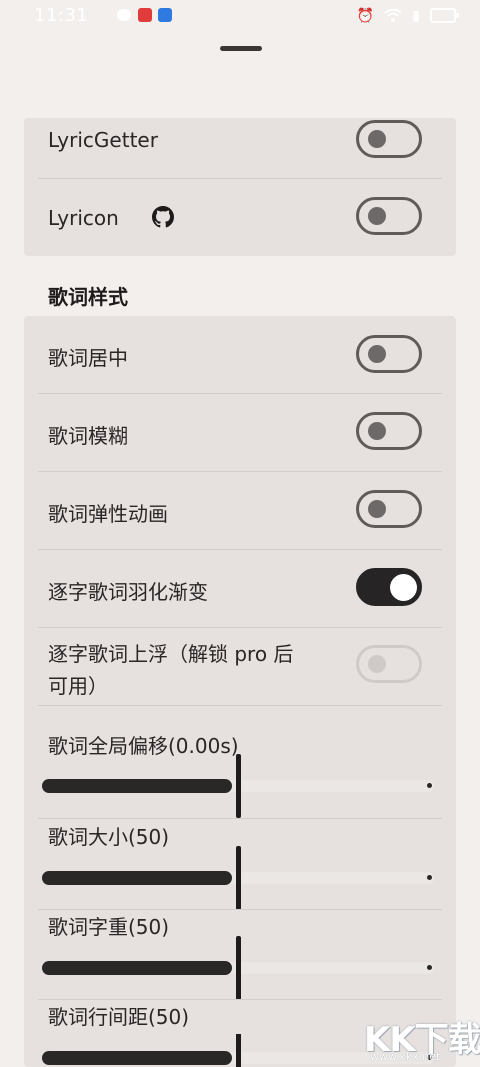  Describe the element at coordinates (444, 15) in the screenshot. I see `battery-icon` at that location.